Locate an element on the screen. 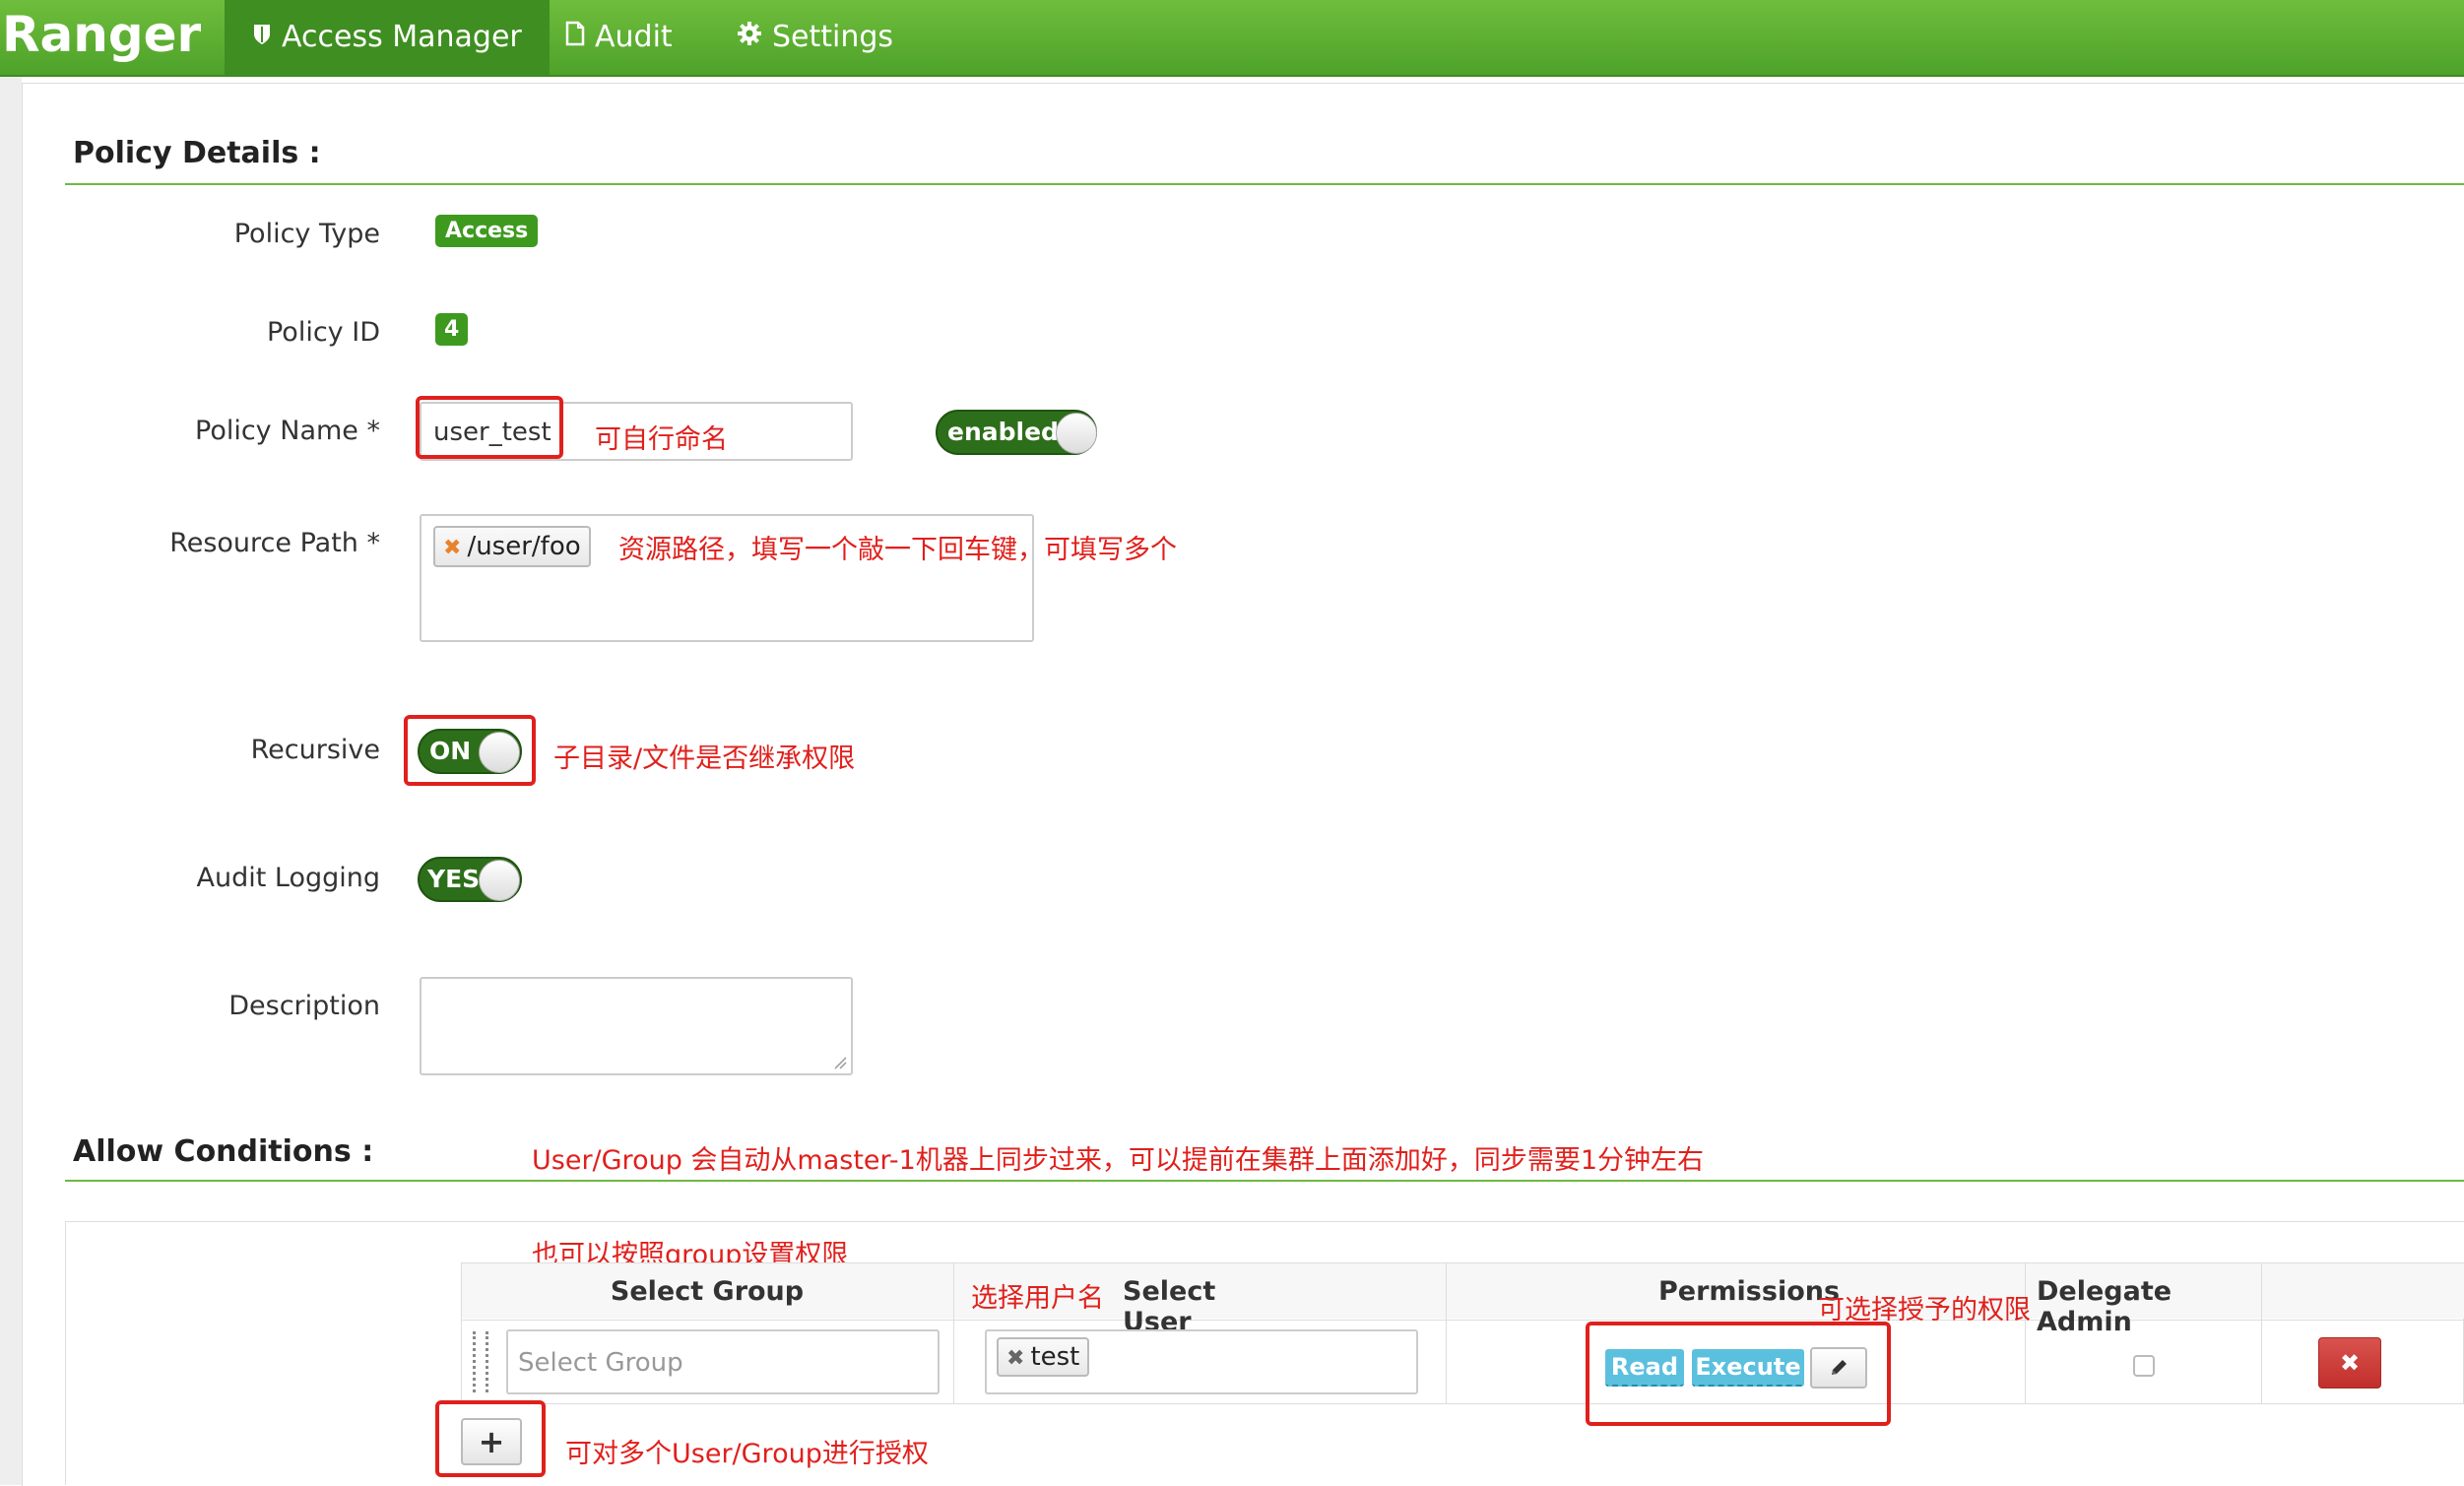 Image resolution: width=2464 pixels, height=1486 pixels. shield-icon is located at coordinates (262, 37).